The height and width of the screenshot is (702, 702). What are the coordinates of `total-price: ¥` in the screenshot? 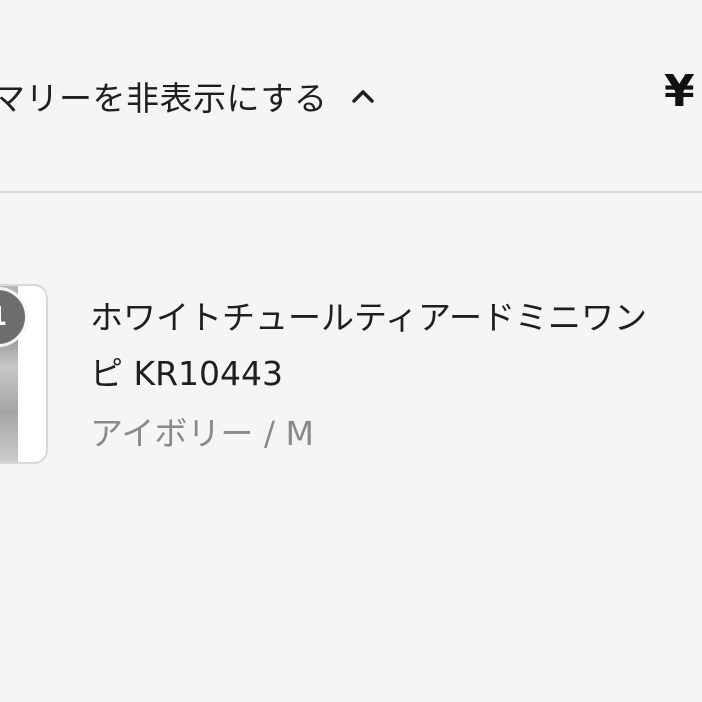 It's located at (679, 91).